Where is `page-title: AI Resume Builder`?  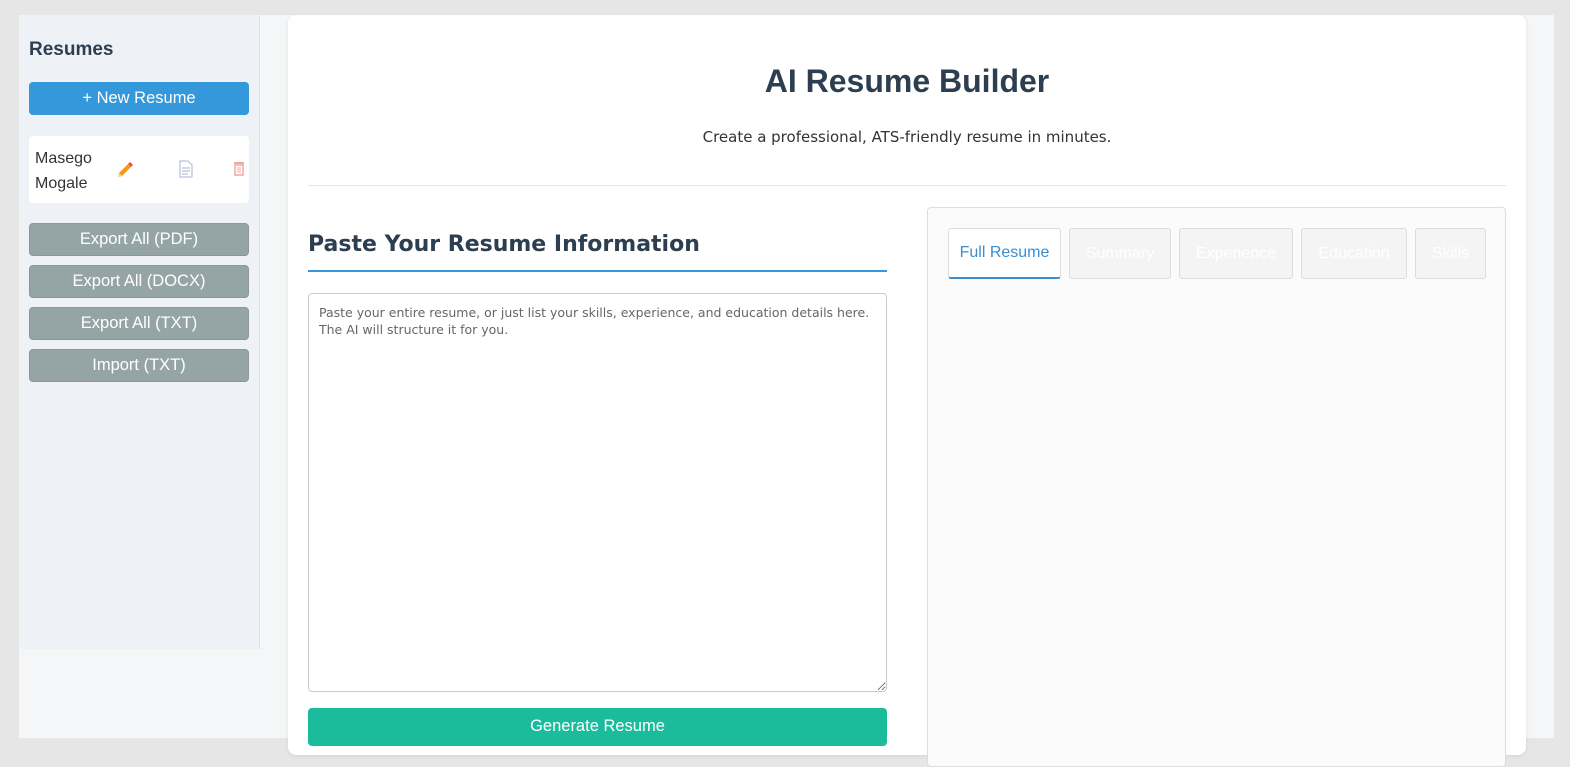 page-title: AI Resume Builder is located at coordinates (907, 81).